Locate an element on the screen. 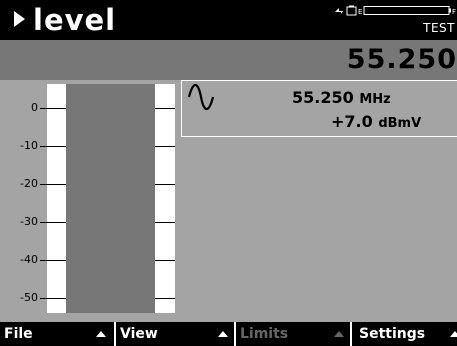 The image size is (457, 346). battery-icon: E F is located at coordinates (401, 10).